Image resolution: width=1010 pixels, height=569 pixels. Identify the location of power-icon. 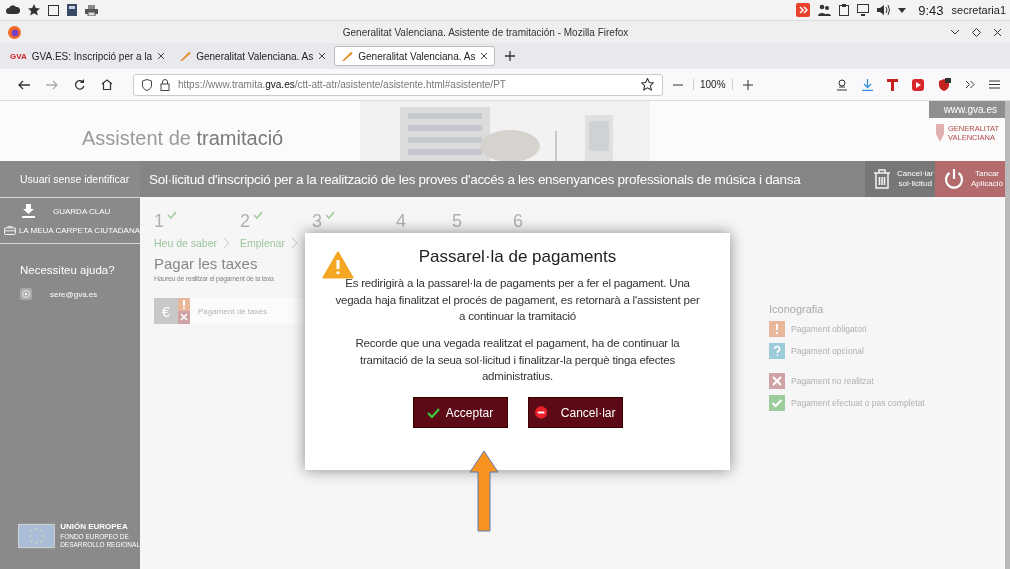
(954, 179).